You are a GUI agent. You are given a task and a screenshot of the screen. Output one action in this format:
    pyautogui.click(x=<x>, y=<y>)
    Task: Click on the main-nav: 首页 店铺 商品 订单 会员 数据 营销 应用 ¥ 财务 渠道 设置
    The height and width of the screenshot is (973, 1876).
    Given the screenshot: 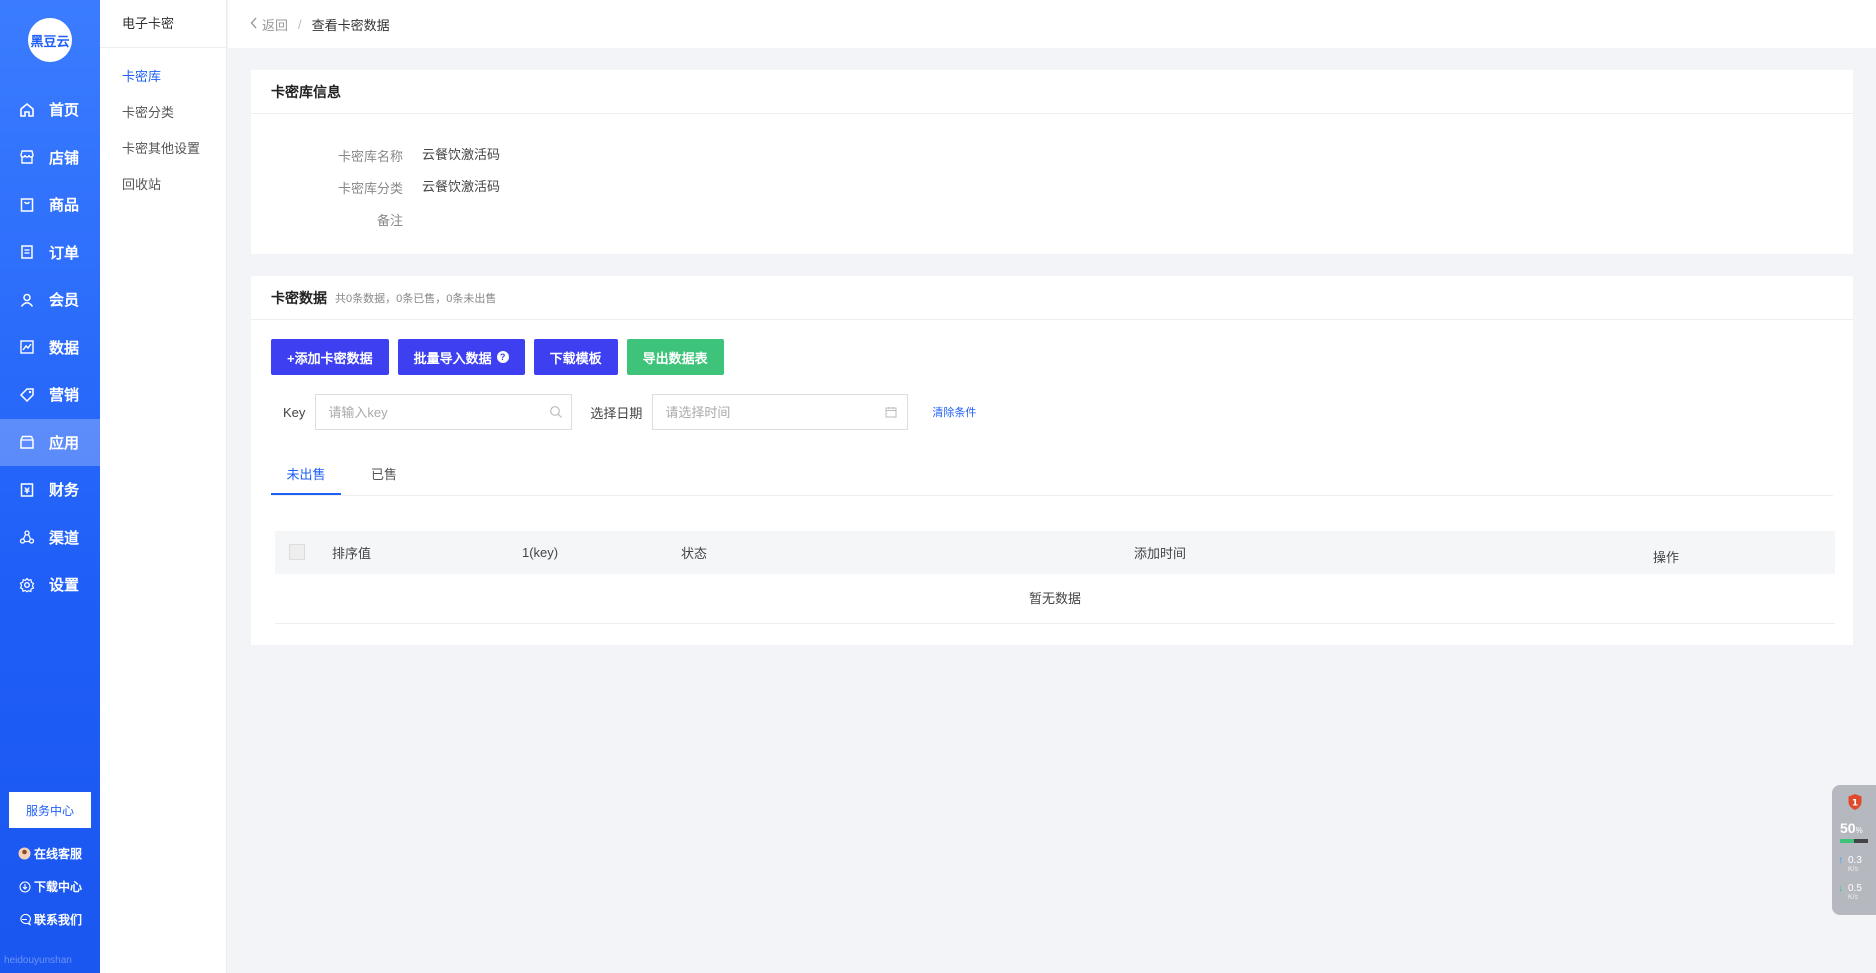 What is the action you would take?
    pyautogui.click(x=50, y=347)
    